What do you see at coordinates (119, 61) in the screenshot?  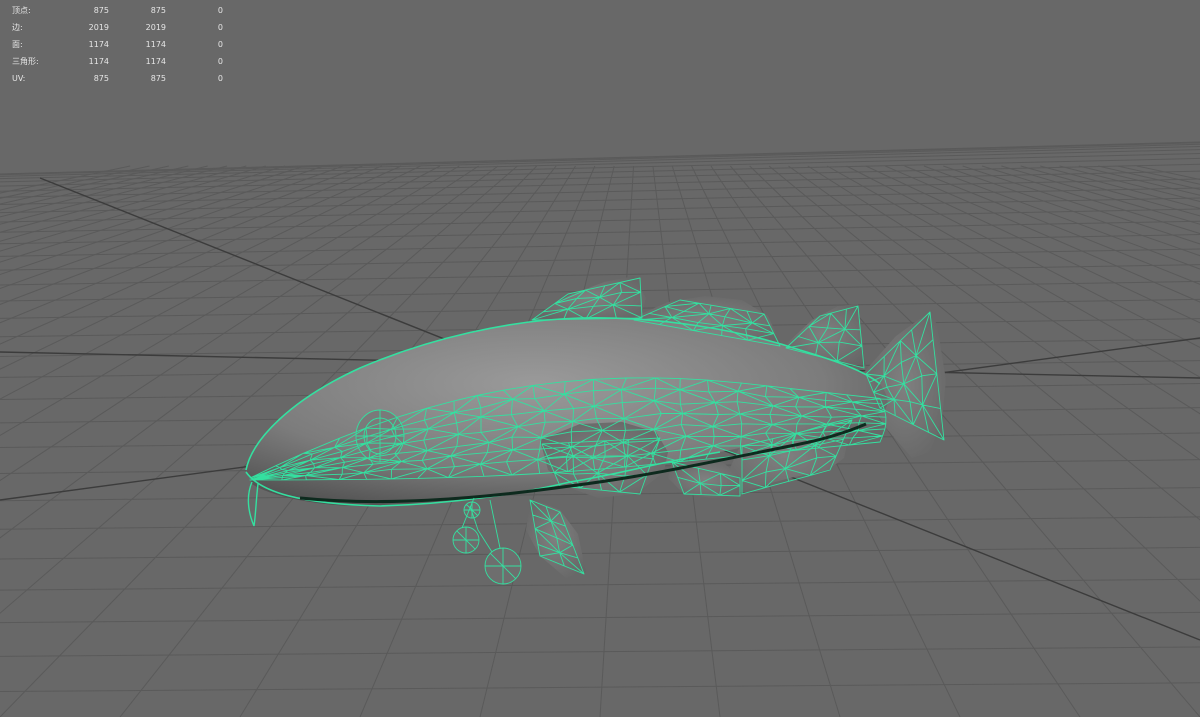 I see `hud-row: 三角形: 1174 1174 0` at bounding box center [119, 61].